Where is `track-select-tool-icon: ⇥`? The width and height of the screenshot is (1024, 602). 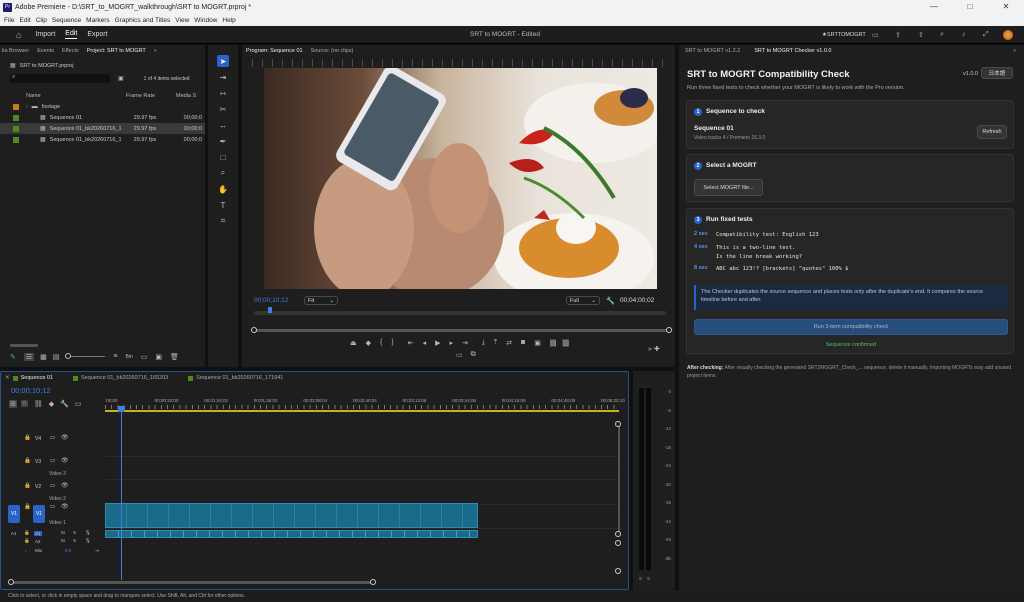 track-select-tool-icon: ⇥ is located at coordinates (223, 77).